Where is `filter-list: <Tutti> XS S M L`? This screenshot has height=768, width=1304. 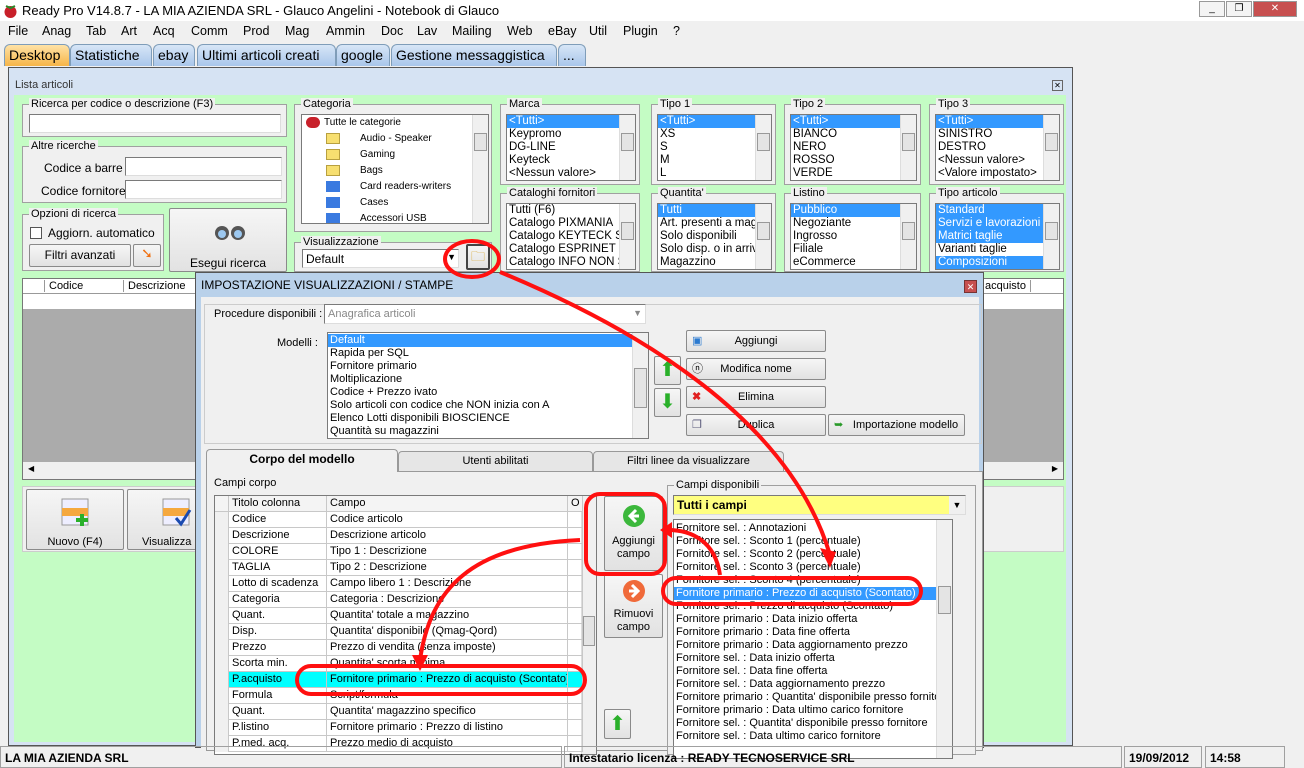 filter-list: <Tutti> XS S M L is located at coordinates (714, 147).